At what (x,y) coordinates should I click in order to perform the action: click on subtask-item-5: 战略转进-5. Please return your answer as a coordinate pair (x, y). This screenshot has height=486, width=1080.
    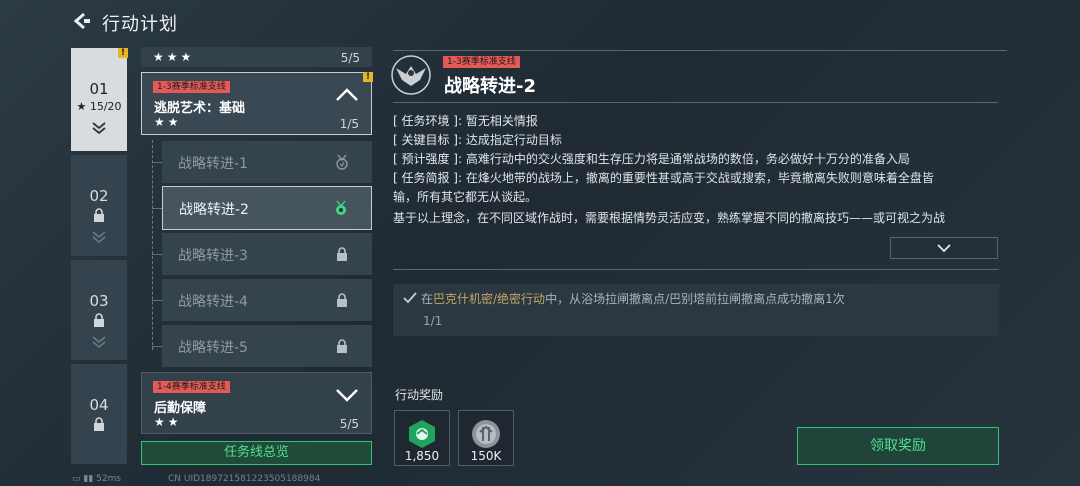
    Looking at the image, I should click on (267, 346).